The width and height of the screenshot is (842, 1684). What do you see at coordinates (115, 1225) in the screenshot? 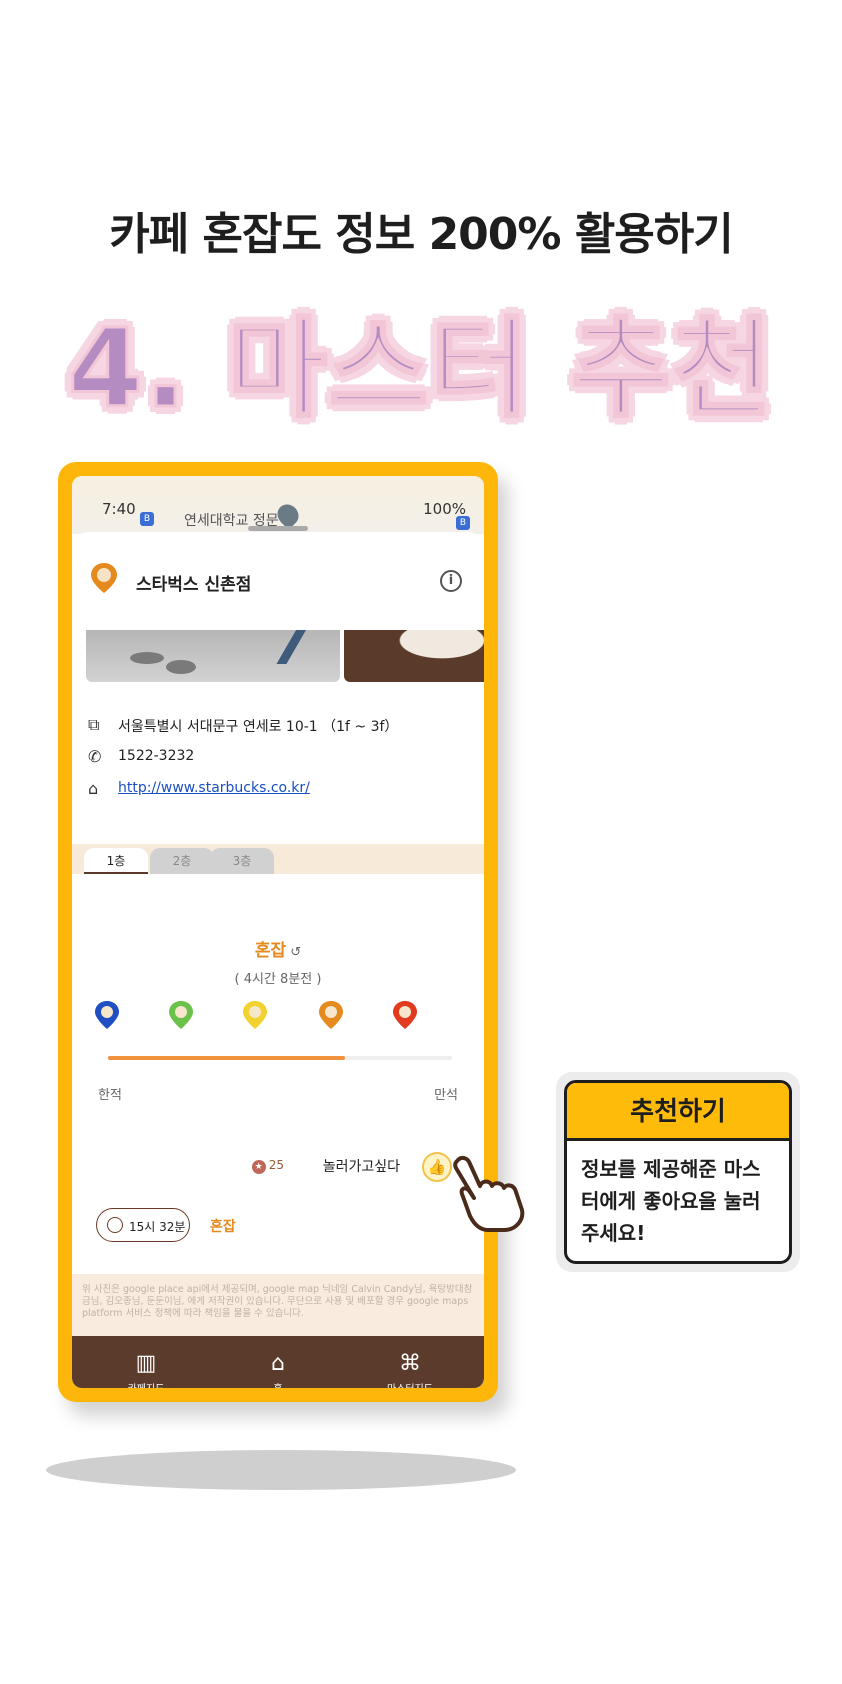
I see `clock-icon` at bounding box center [115, 1225].